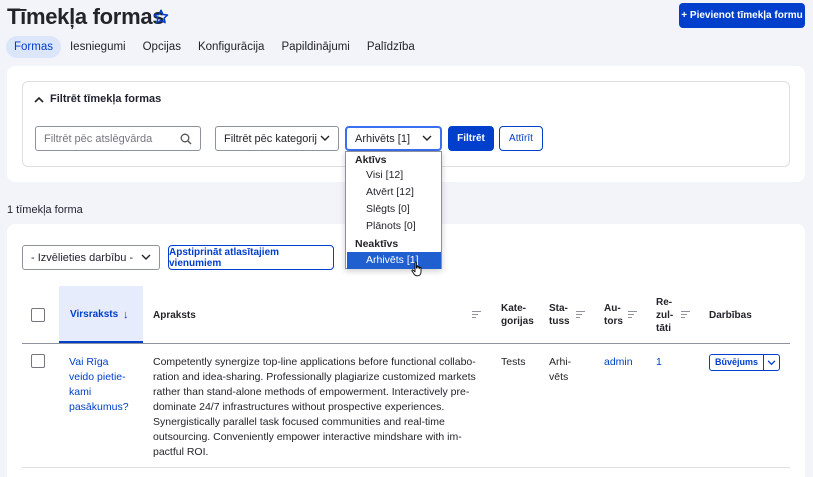 The width and height of the screenshot is (813, 477). I want to click on search-input: Filtrēt pēc atslēgvārda, so click(118, 138).